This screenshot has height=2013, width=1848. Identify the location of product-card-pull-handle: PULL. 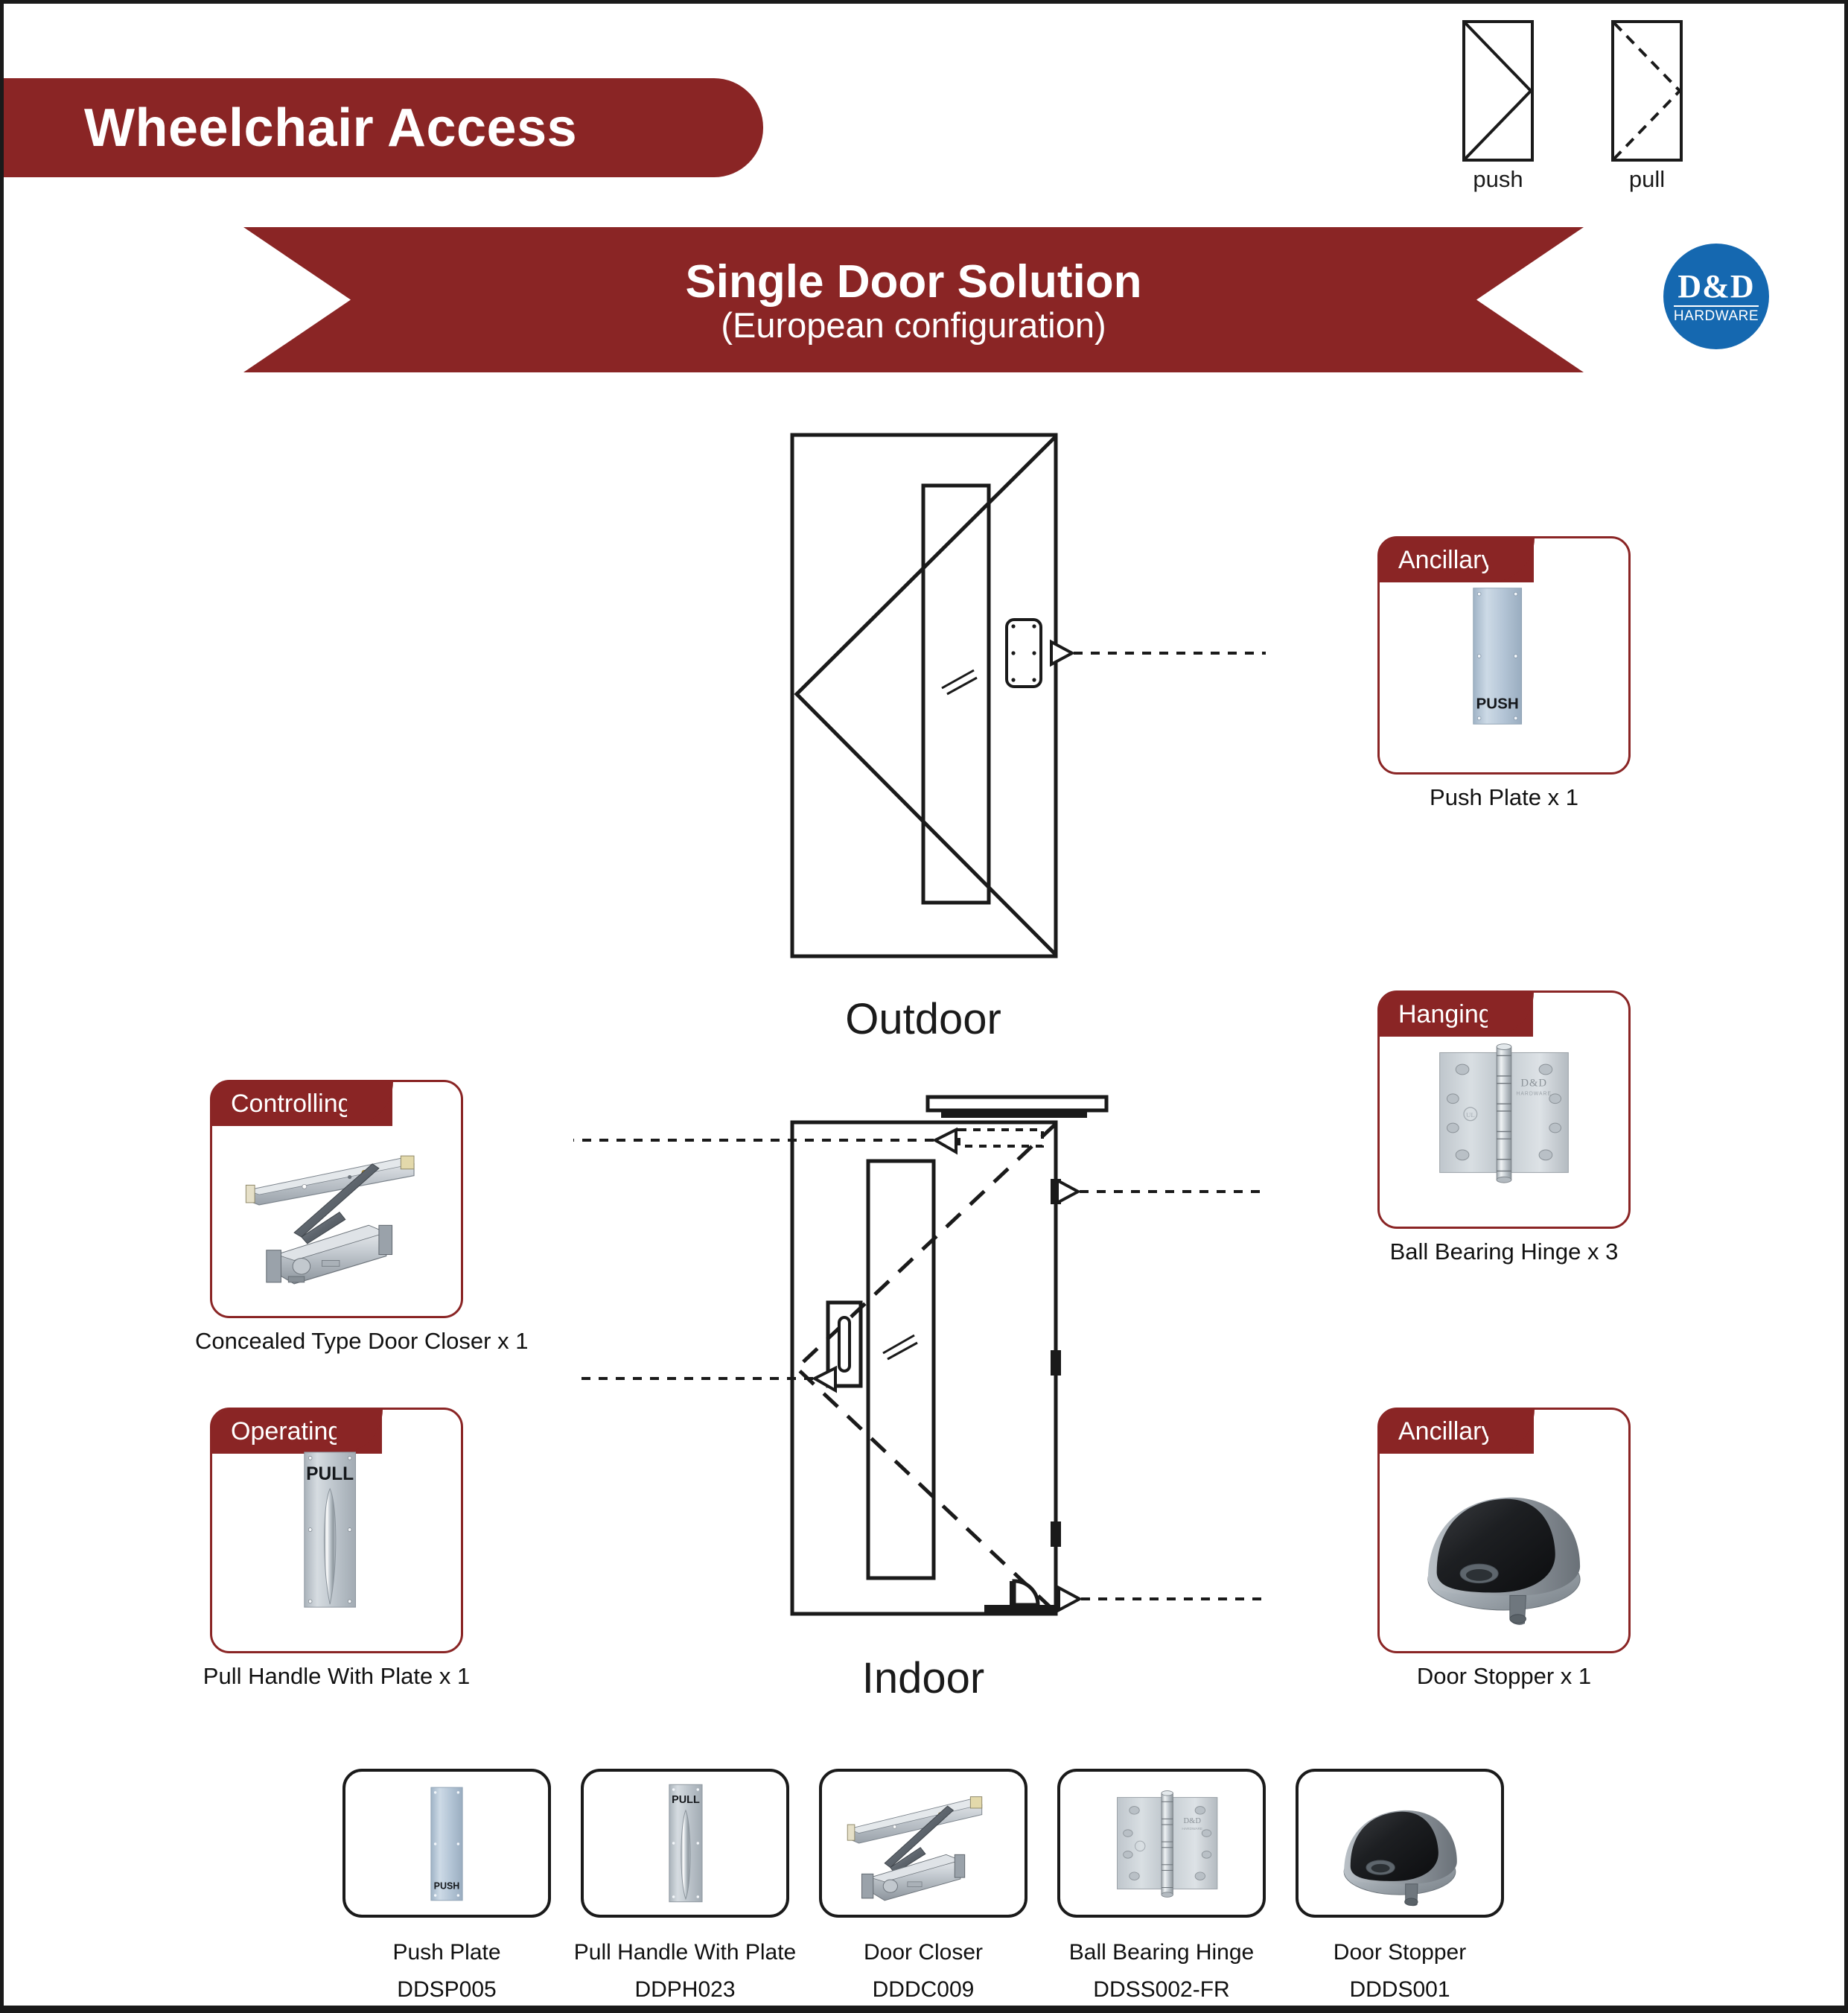
(685, 1844).